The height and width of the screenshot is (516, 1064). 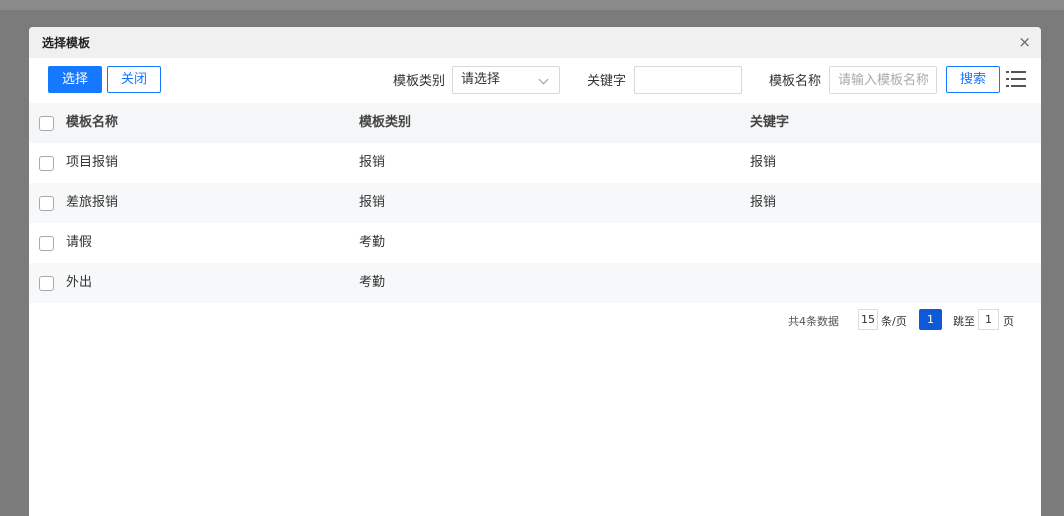 What do you see at coordinates (134, 79) in the screenshot?
I see `close-button: 关闭` at bounding box center [134, 79].